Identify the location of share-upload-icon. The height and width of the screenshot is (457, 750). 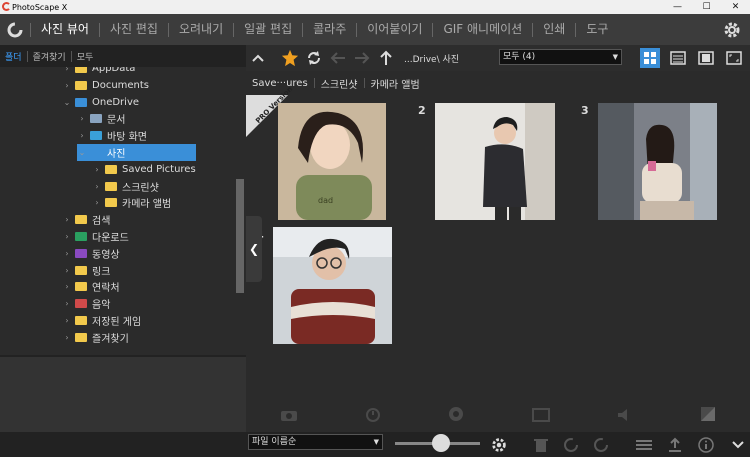
(675, 445).